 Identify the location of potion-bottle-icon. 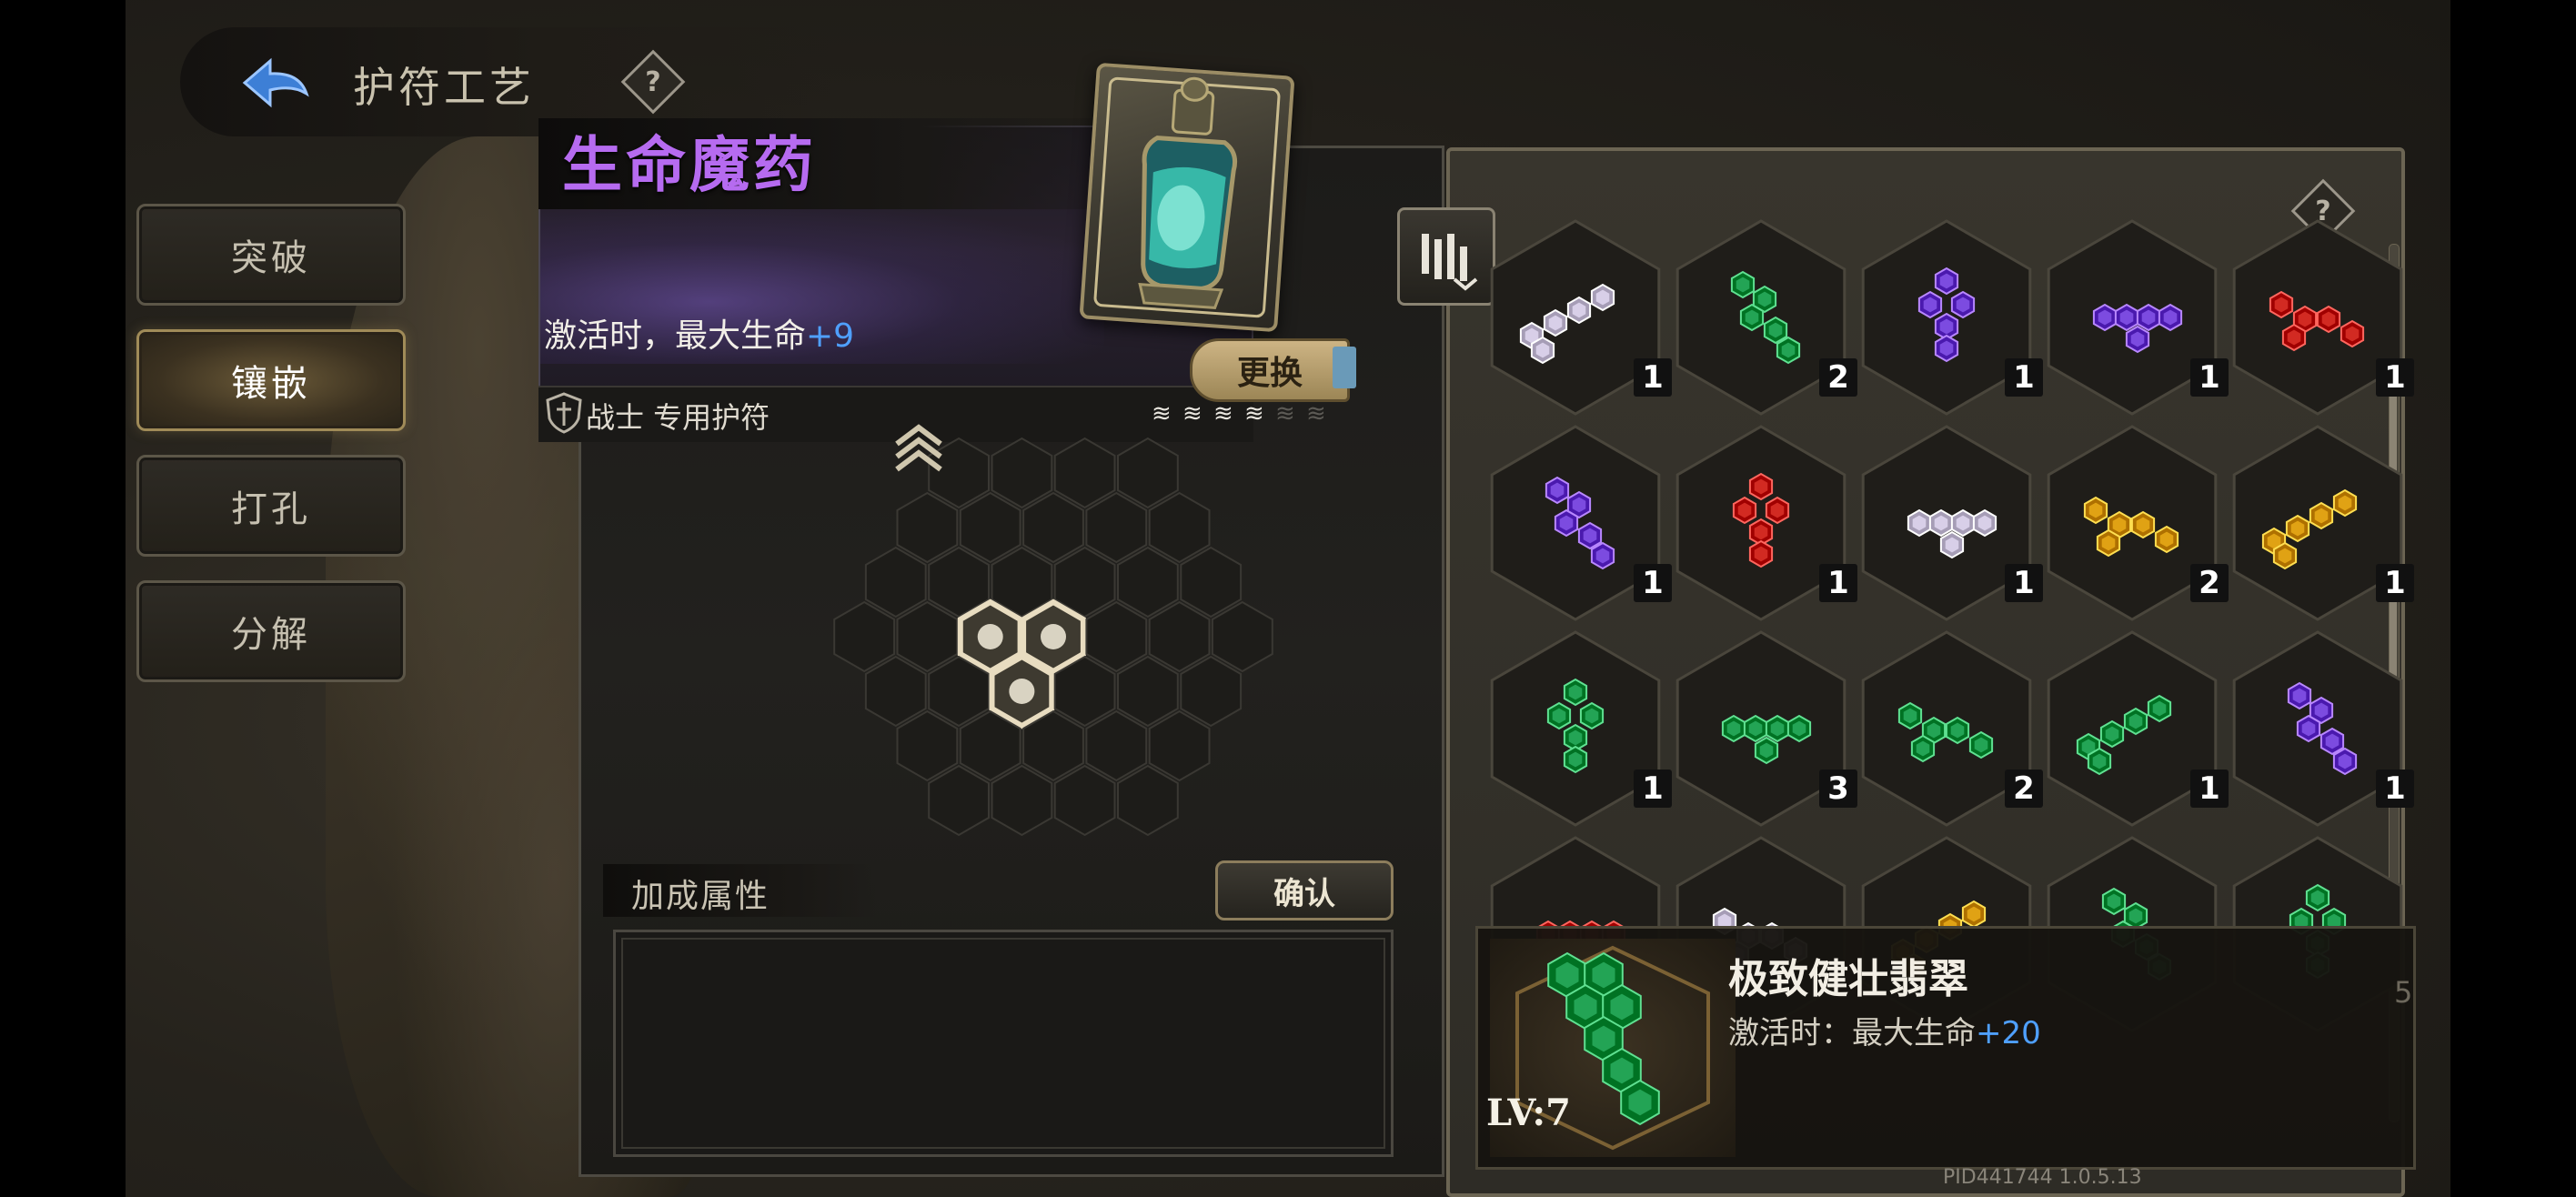
(1187, 197).